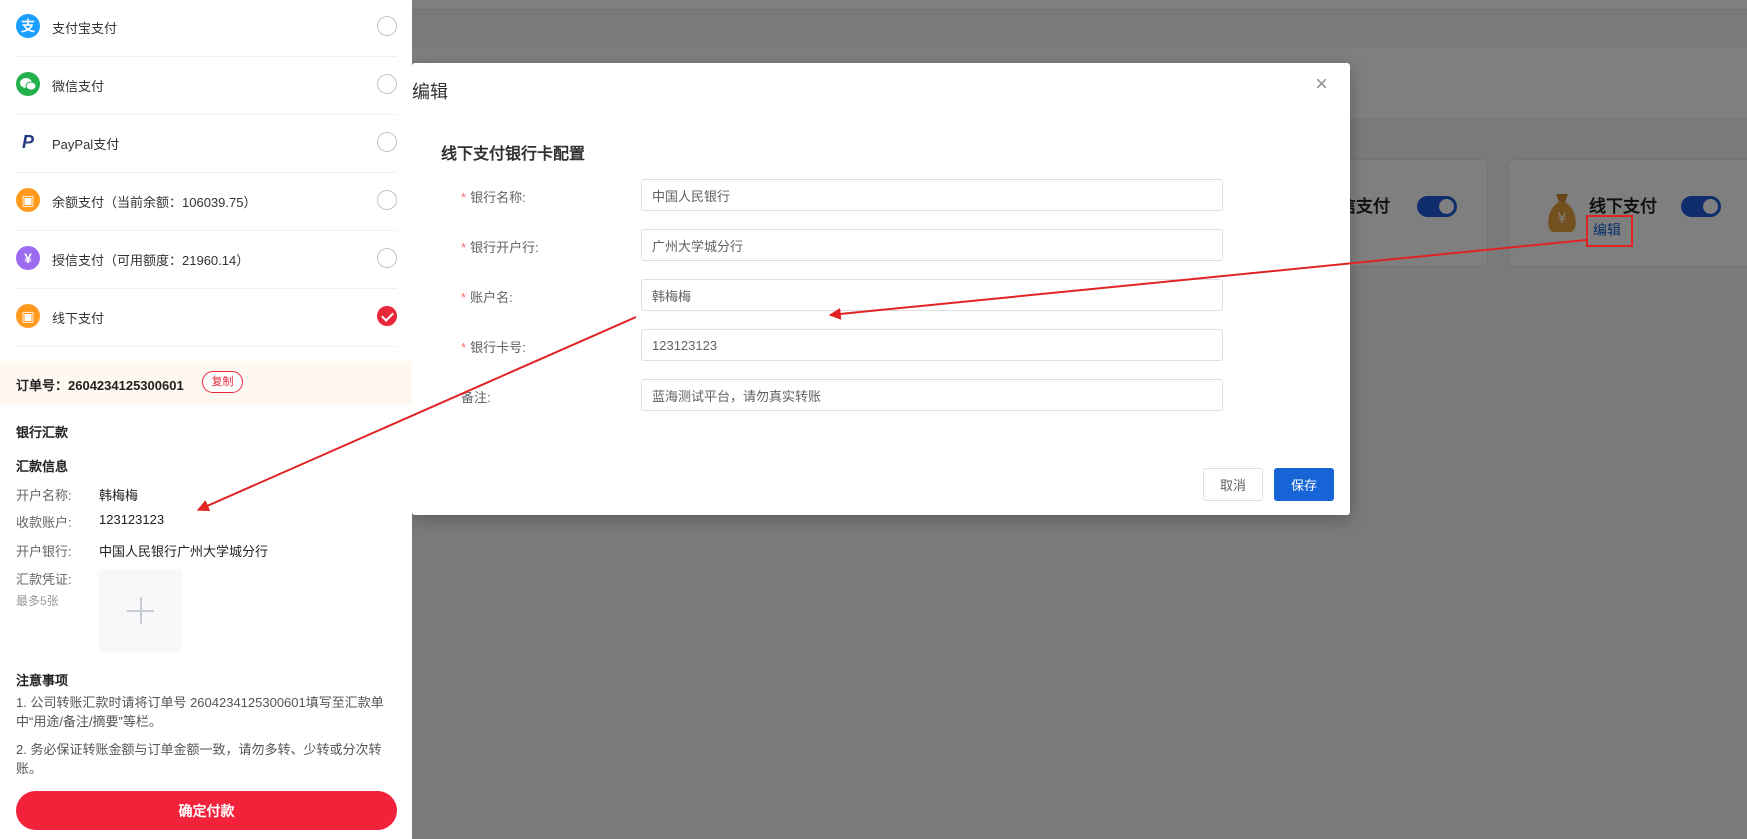 Image resolution: width=1747 pixels, height=839 pixels. What do you see at coordinates (1321, 84) in the screenshot?
I see `close-icon: ×` at bounding box center [1321, 84].